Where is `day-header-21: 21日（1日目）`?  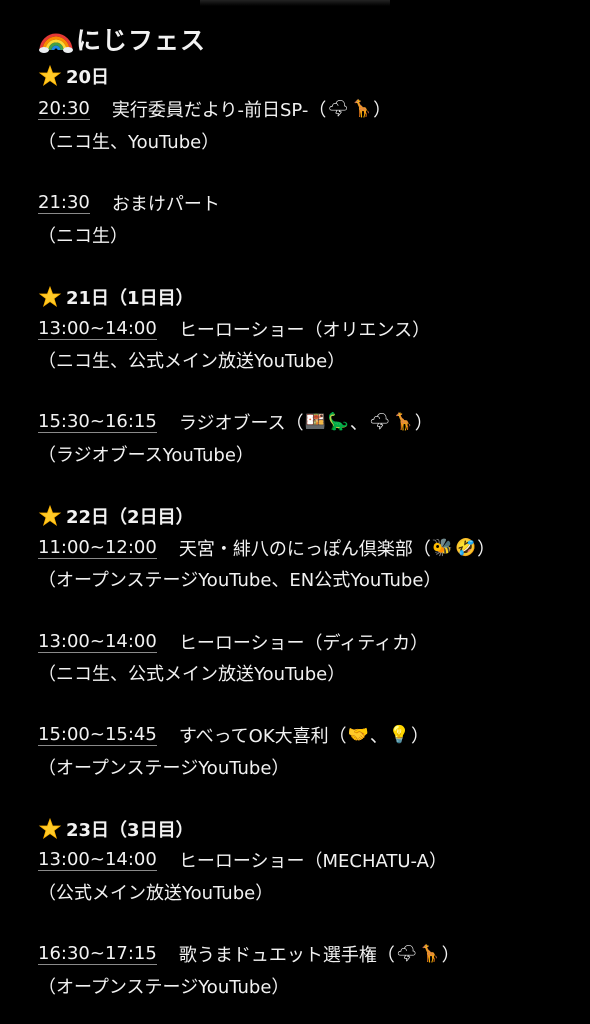
day-header-21: 21日（1日目） is located at coordinates (116, 297).